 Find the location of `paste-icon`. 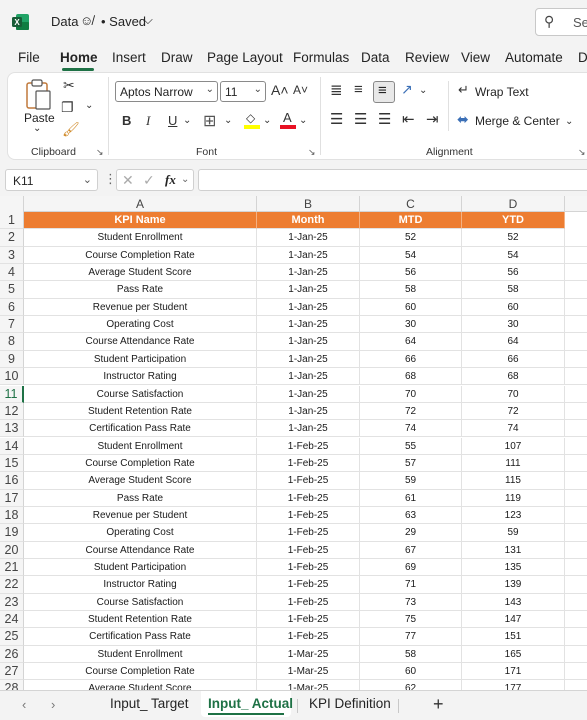

paste-icon is located at coordinates (38, 95).